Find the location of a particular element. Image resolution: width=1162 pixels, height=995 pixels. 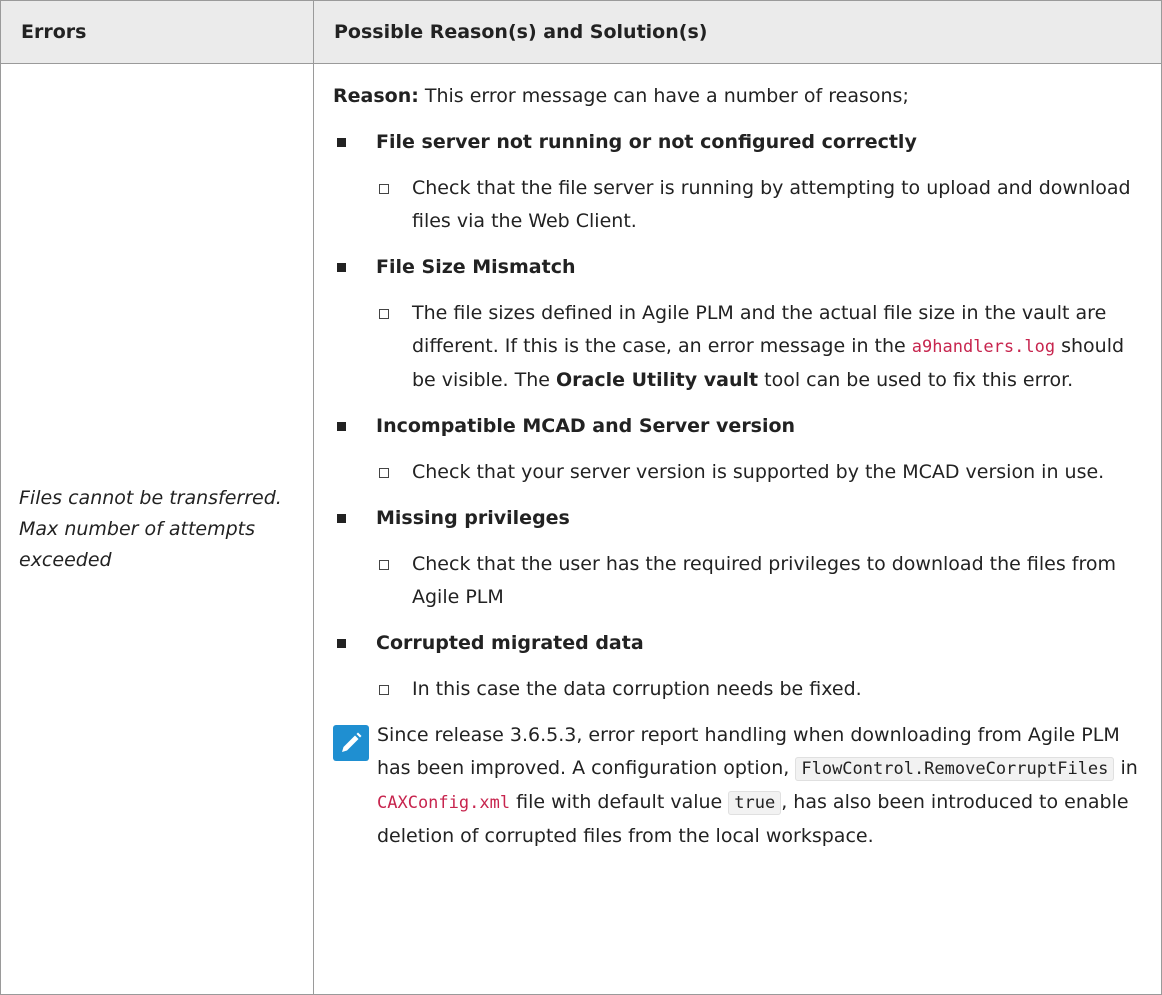

subitem-text: tool can be used to fix this error. is located at coordinates (916, 380).